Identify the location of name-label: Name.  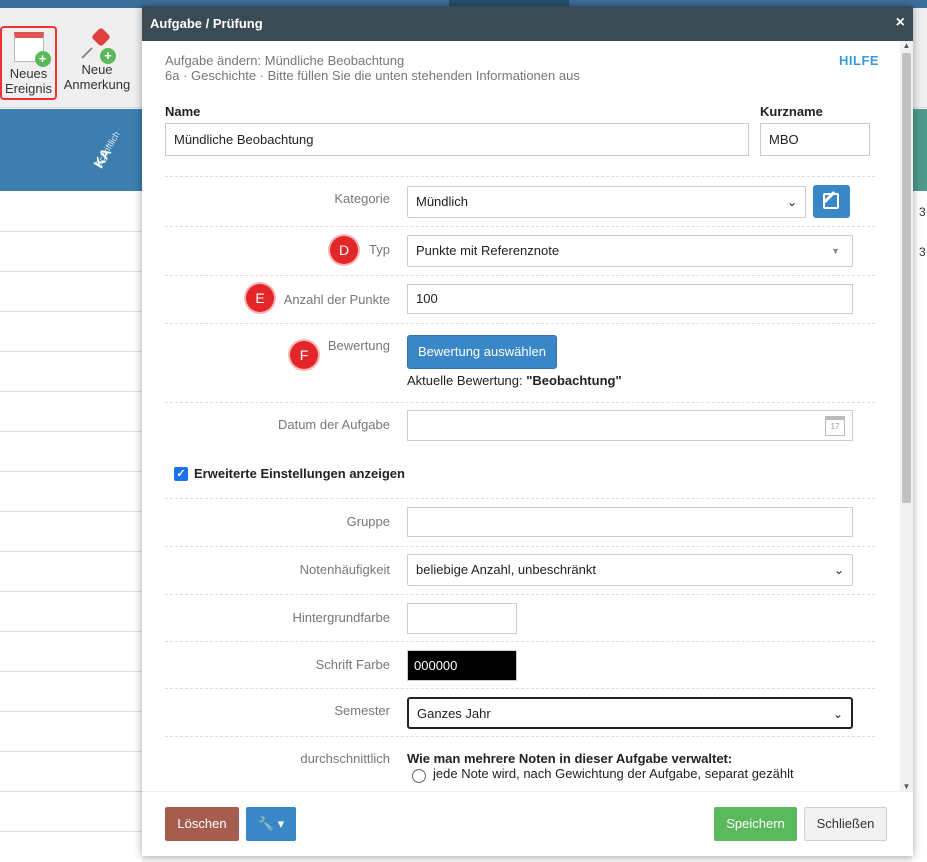
(183, 111).